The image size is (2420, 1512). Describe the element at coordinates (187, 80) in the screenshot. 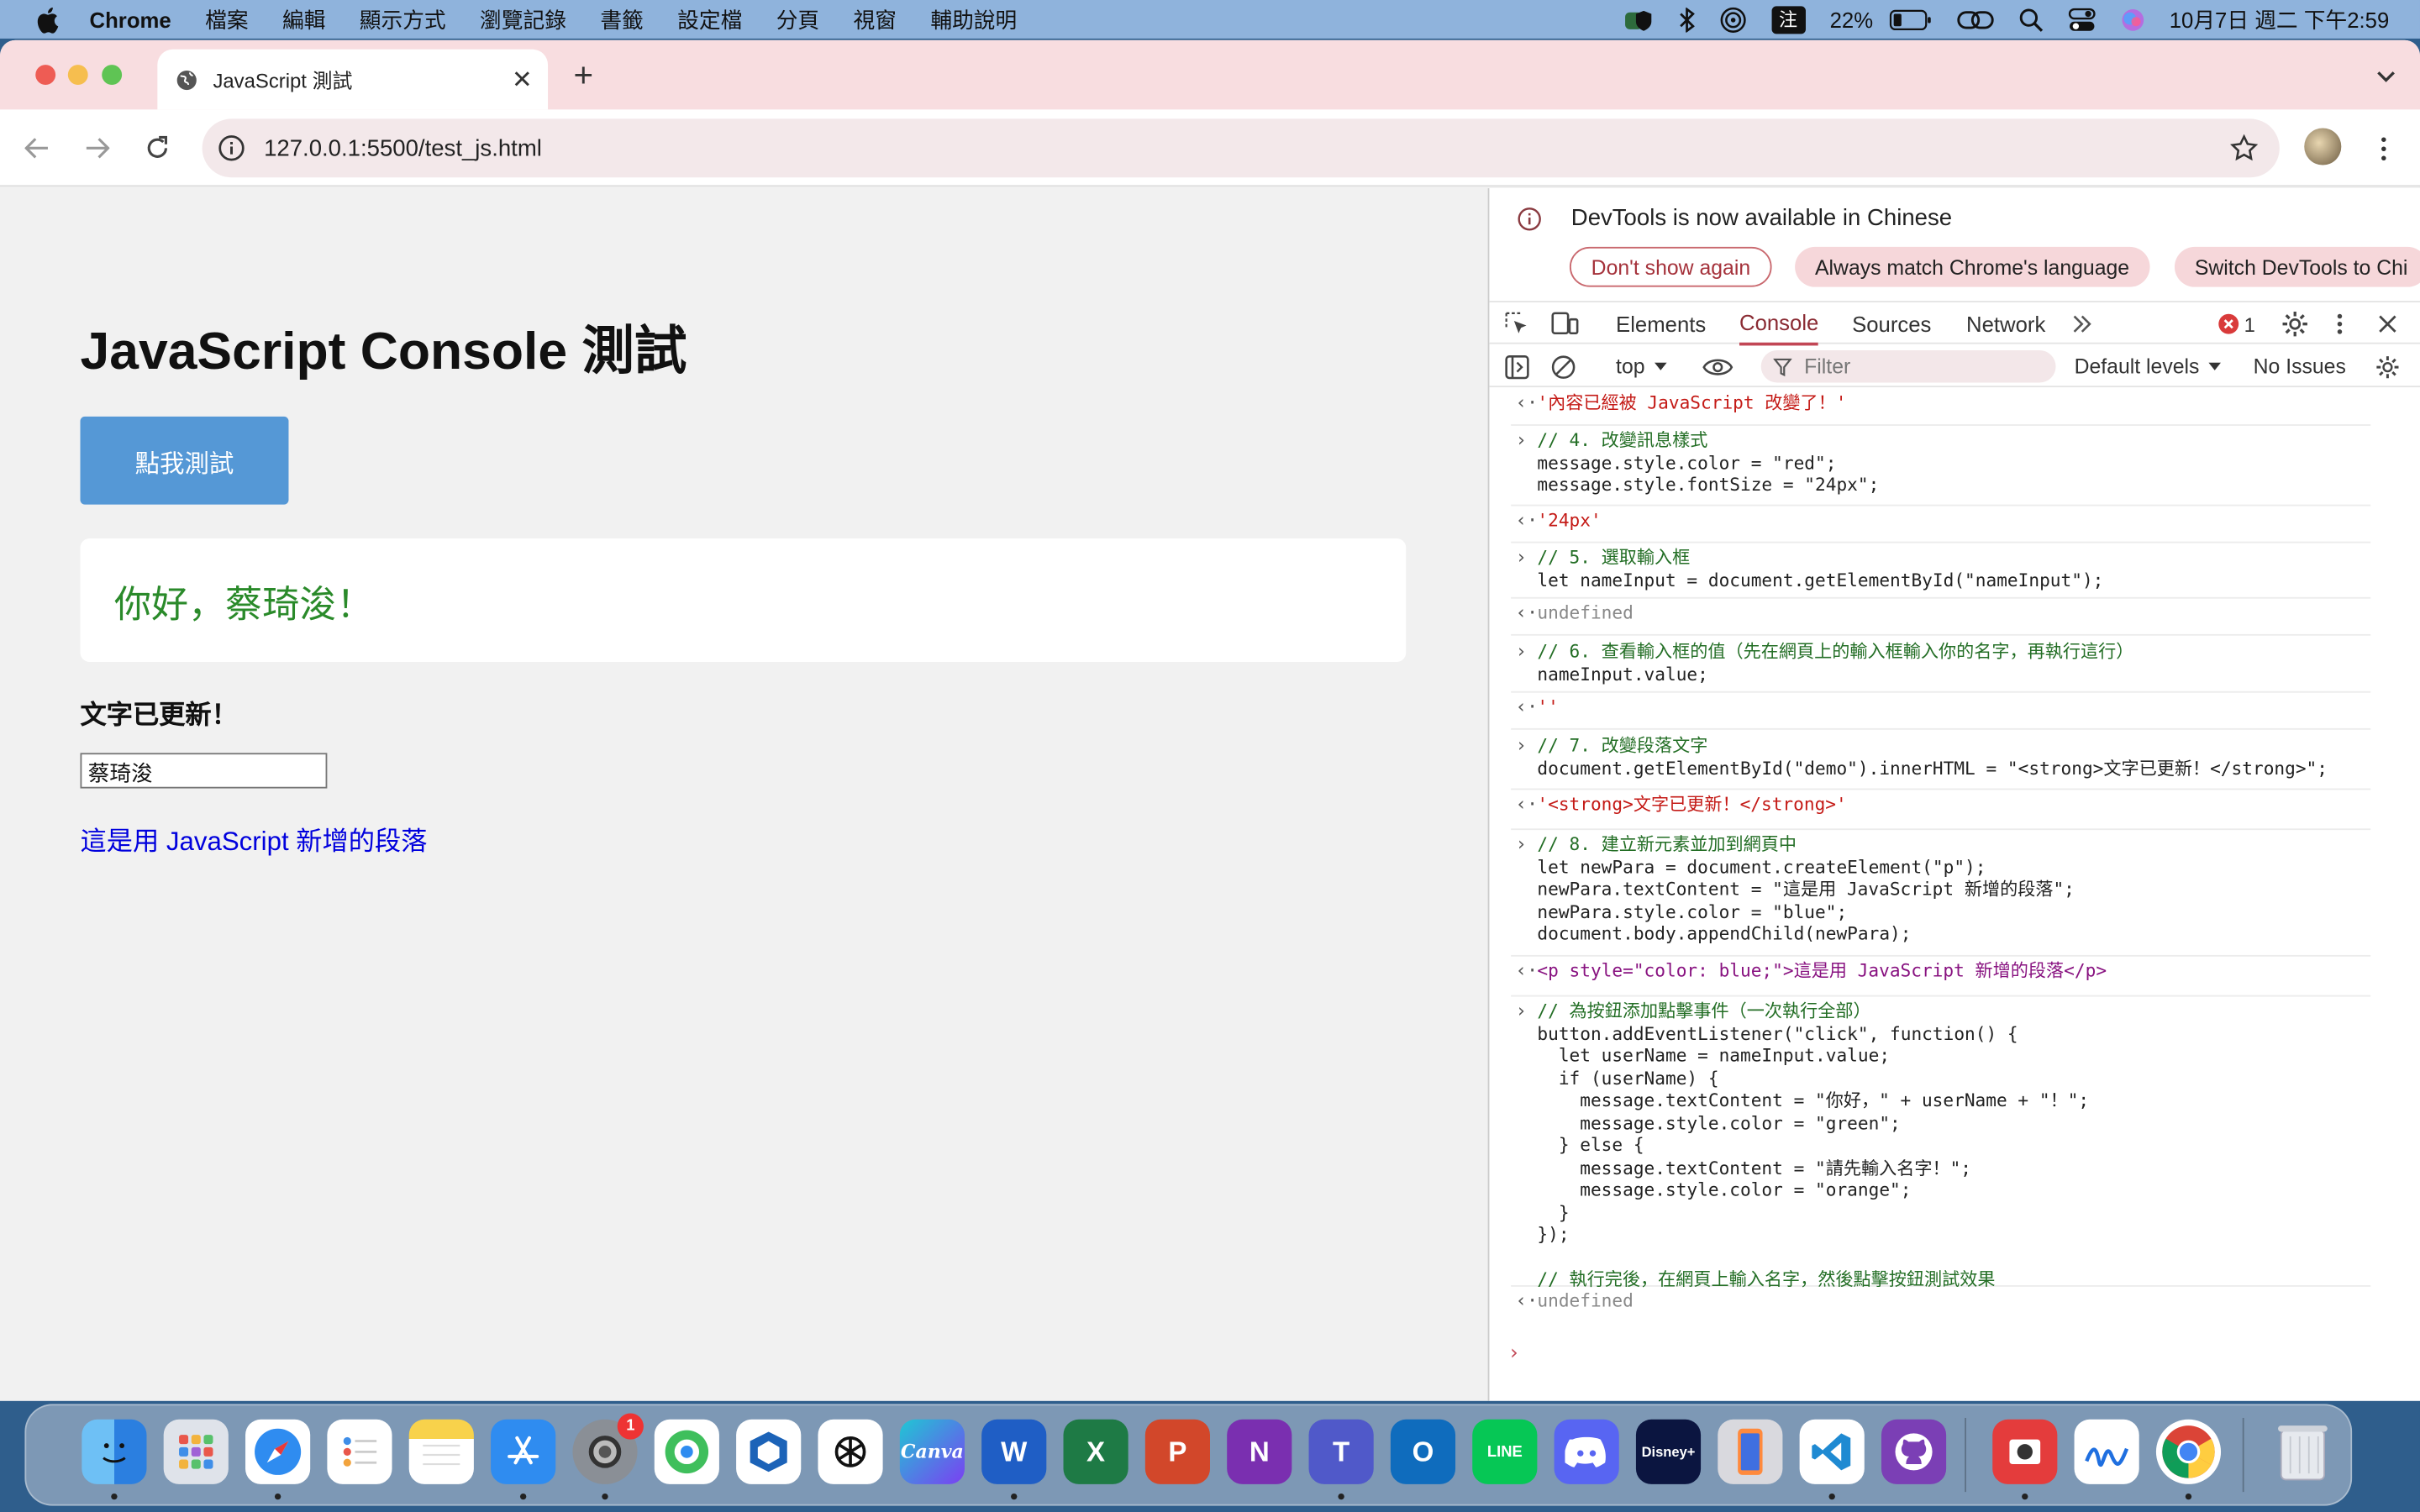

I see `globe-icon` at that location.